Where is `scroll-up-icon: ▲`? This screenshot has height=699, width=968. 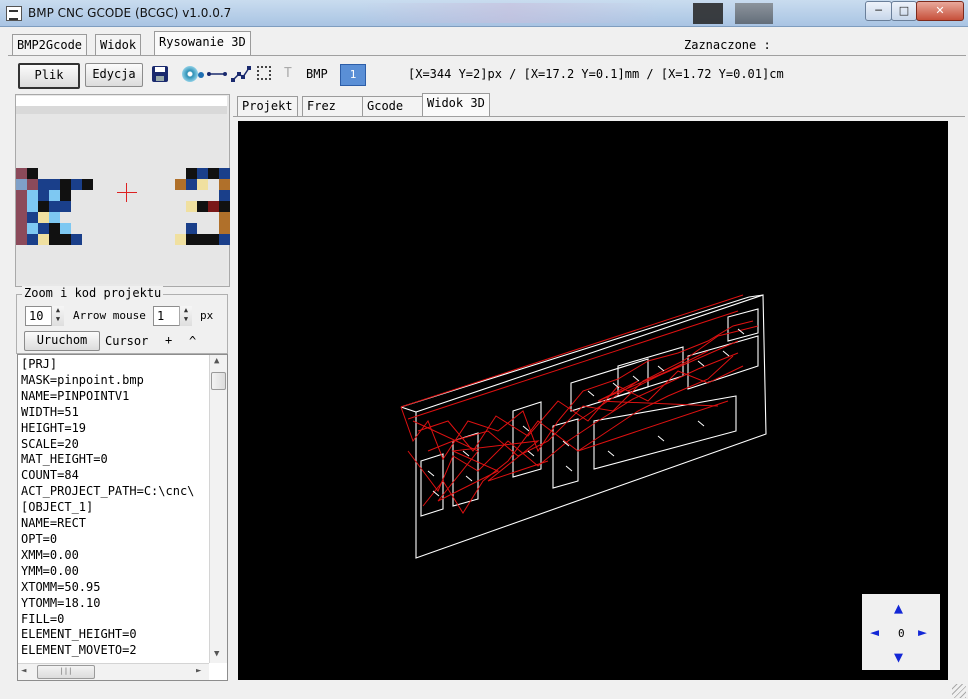
scroll-up-icon: ▲ is located at coordinates (216, 361).